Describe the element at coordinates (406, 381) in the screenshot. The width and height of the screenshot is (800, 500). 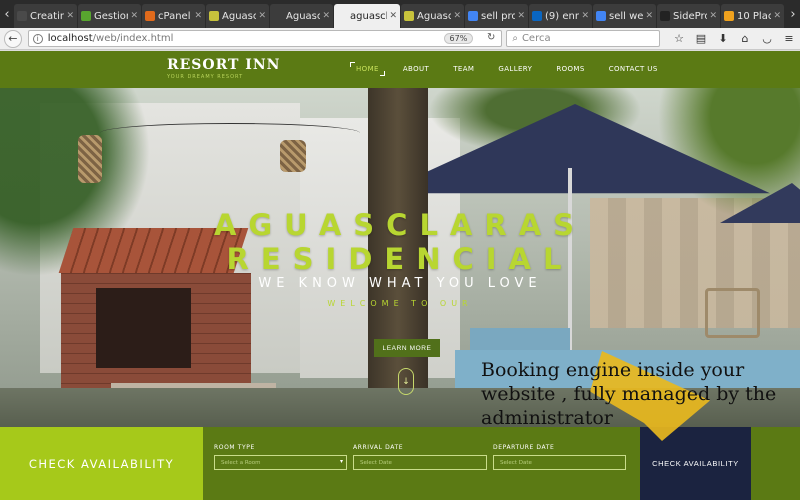
I see `scroll-down-icon: ↓` at that location.